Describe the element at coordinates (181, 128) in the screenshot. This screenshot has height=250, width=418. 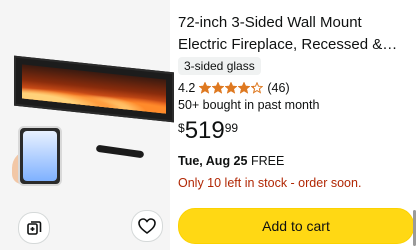
I see `price-currency: $` at that location.